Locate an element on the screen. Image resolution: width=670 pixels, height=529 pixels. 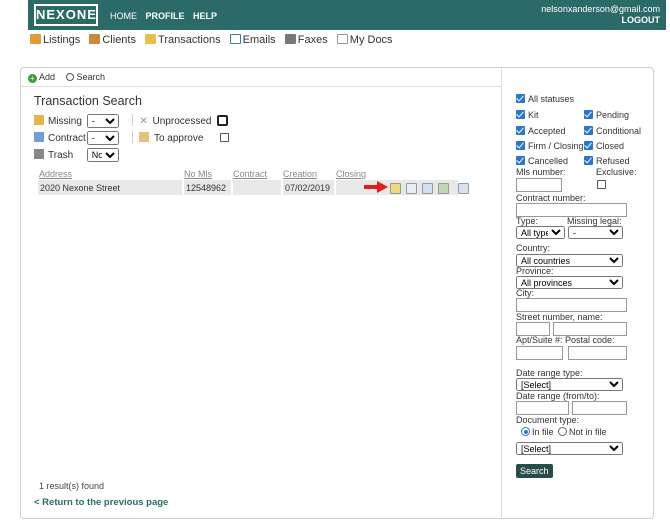
nav-transactions: Transactions is located at coordinates (183, 40).